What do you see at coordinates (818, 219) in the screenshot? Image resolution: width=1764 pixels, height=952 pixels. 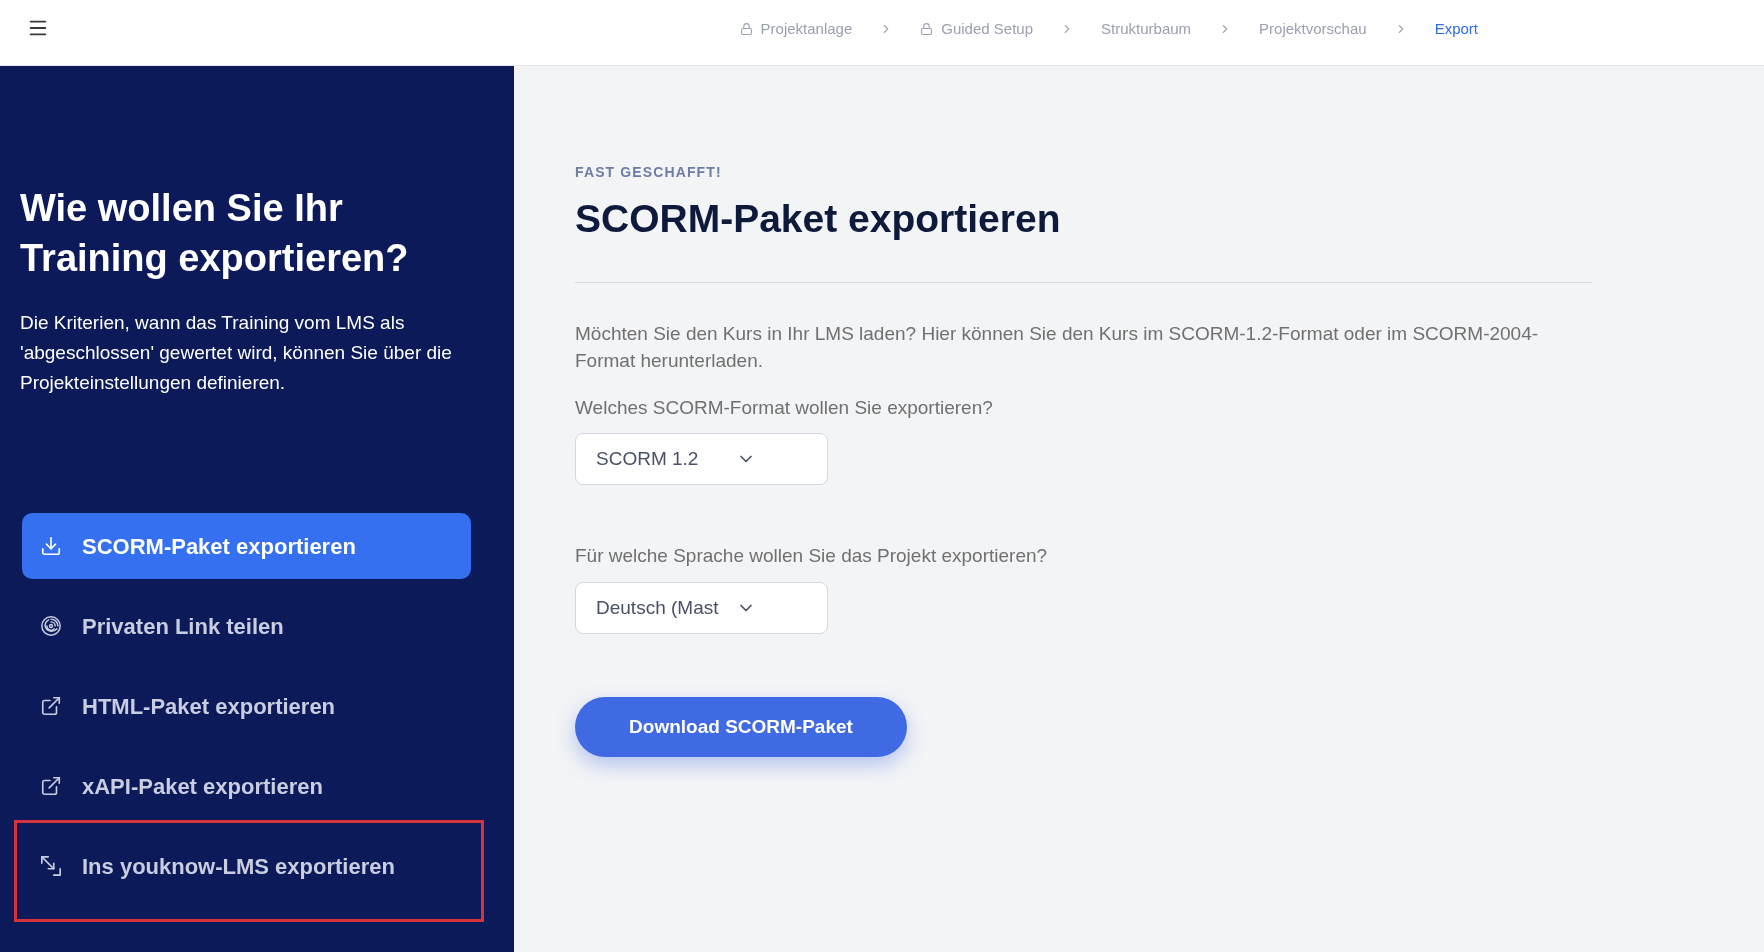 I see `page-title: SCORM-Paket exportieren` at bounding box center [818, 219].